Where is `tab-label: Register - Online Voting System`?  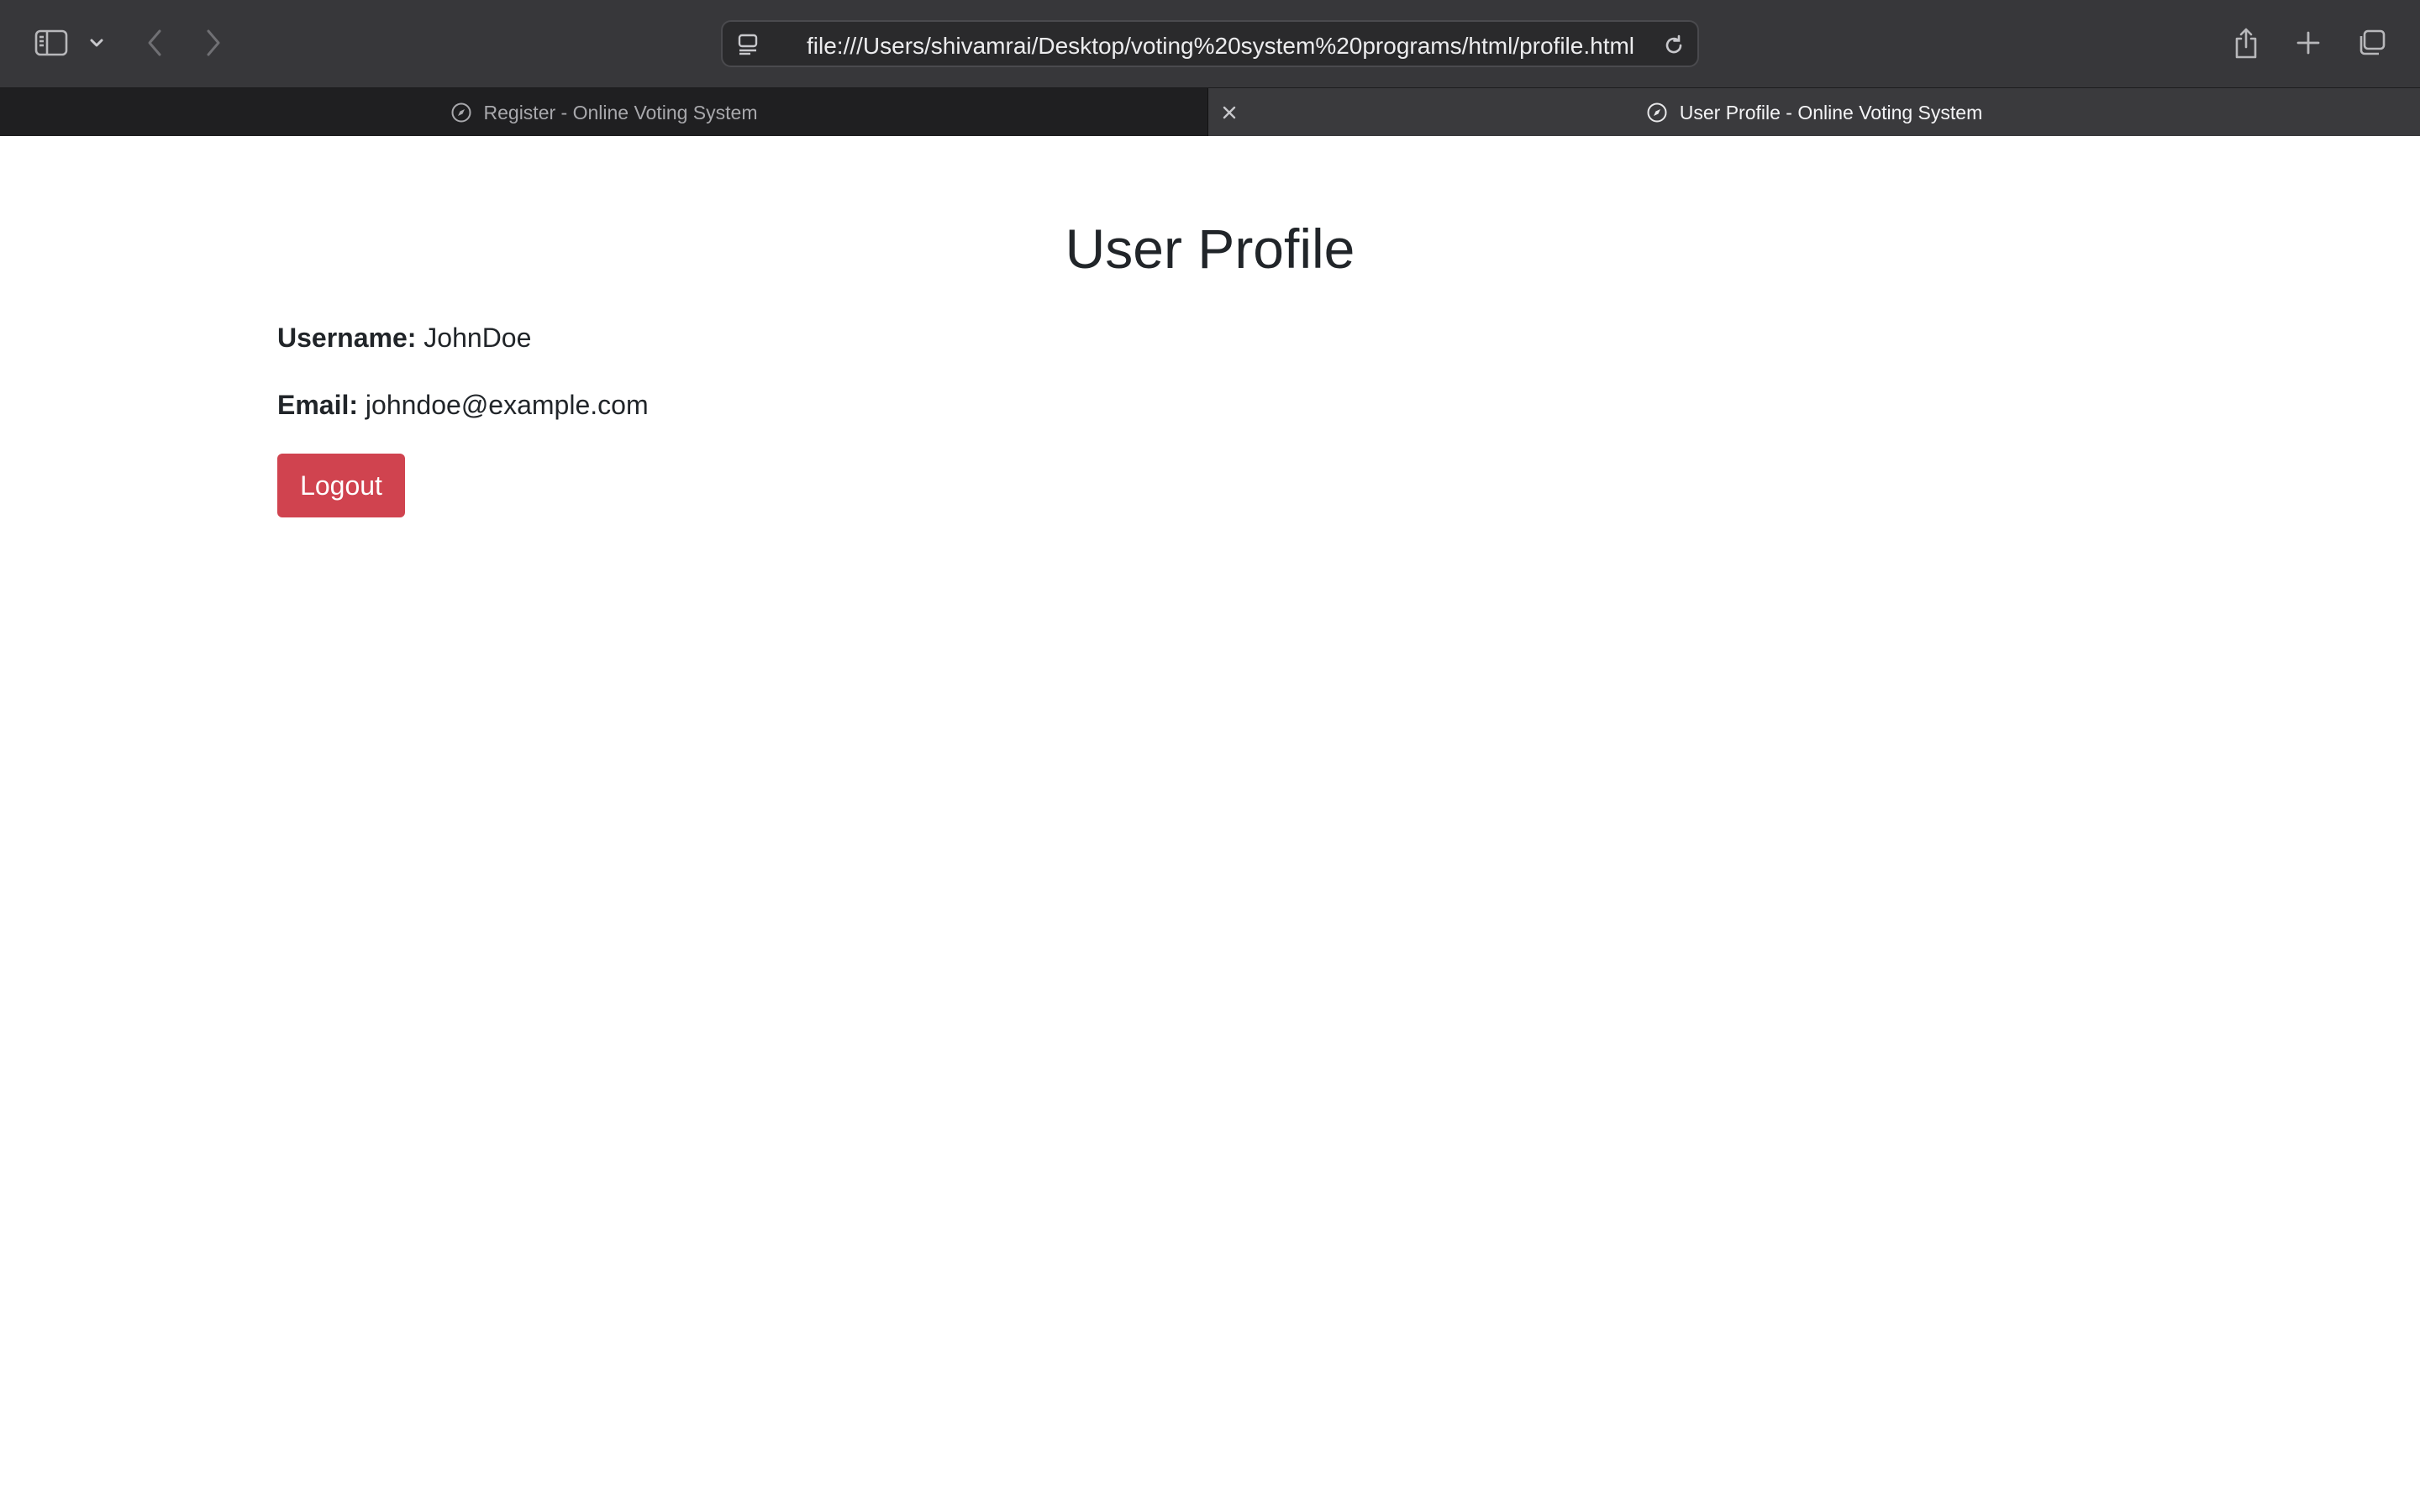 tab-label: Register - Online Voting System is located at coordinates (620, 112).